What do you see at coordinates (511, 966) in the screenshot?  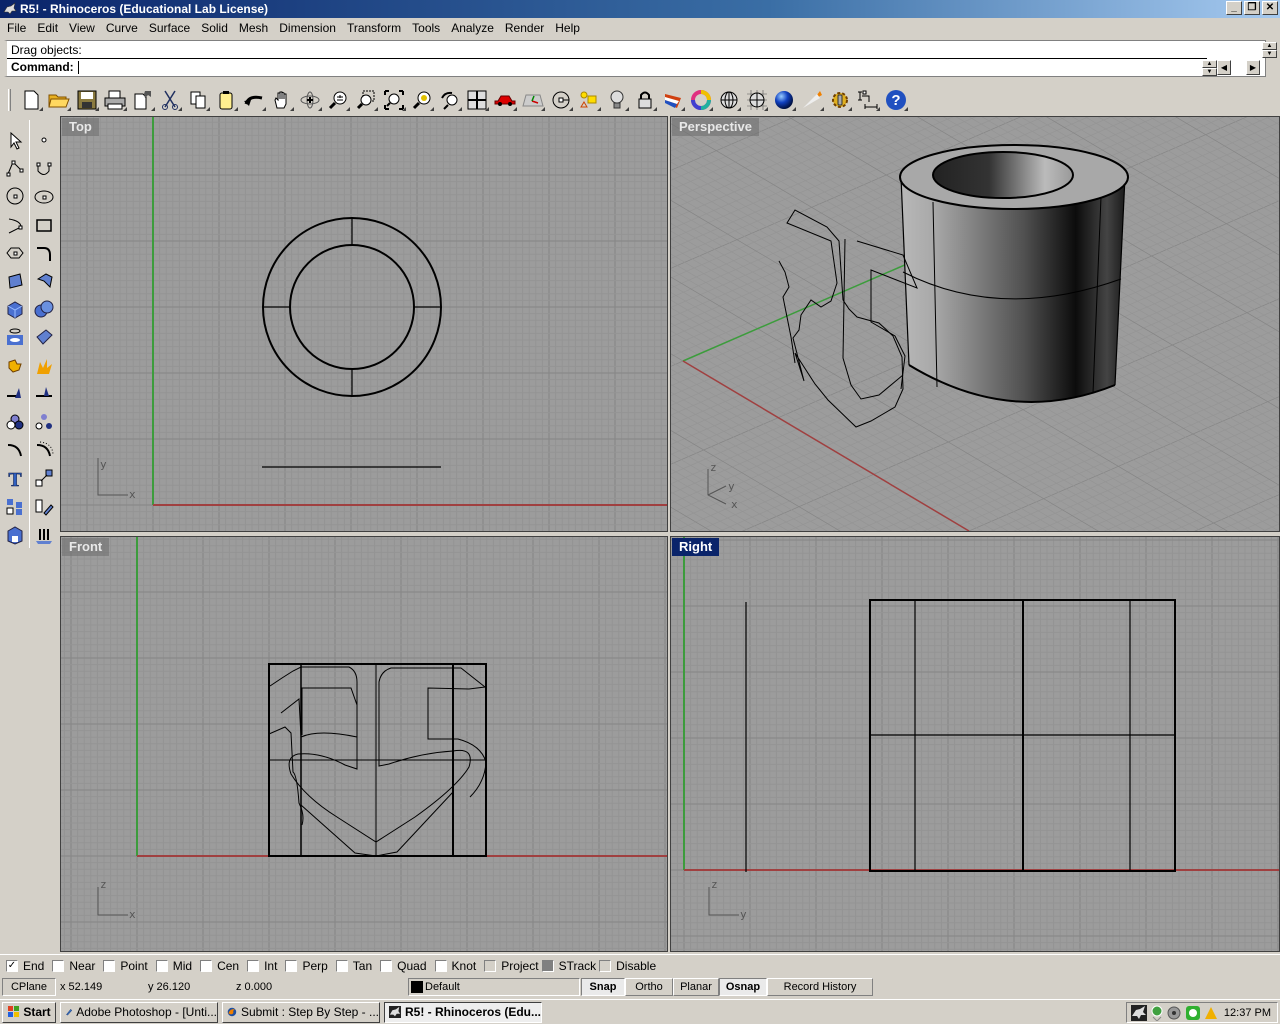 I see `osnap-project: Project` at bounding box center [511, 966].